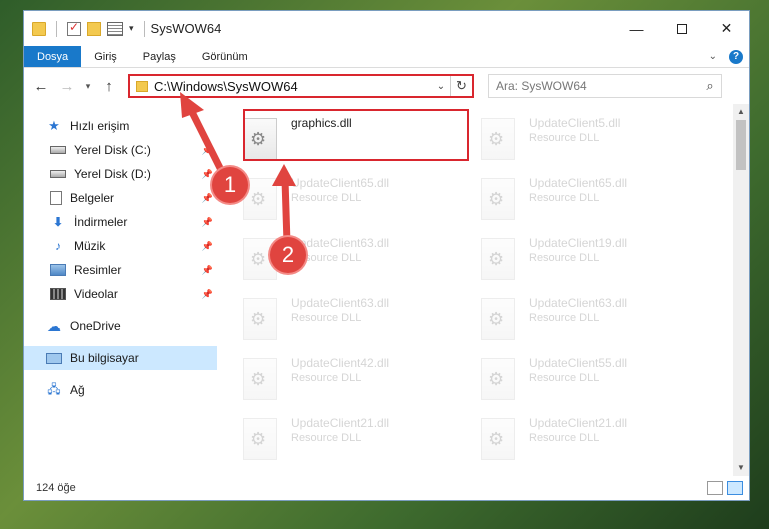 This screenshot has height=529, width=769. Describe the element at coordinates (67, 86) in the screenshot. I see `forward-button: →` at that location.